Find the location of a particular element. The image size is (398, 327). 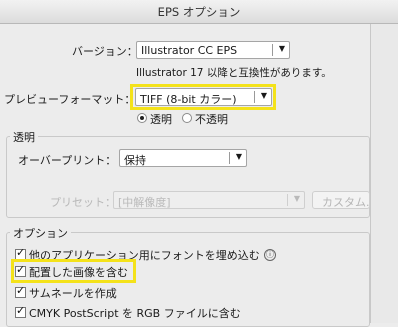

create-thumbnail-label: サムネールを作成 is located at coordinates (73, 293).